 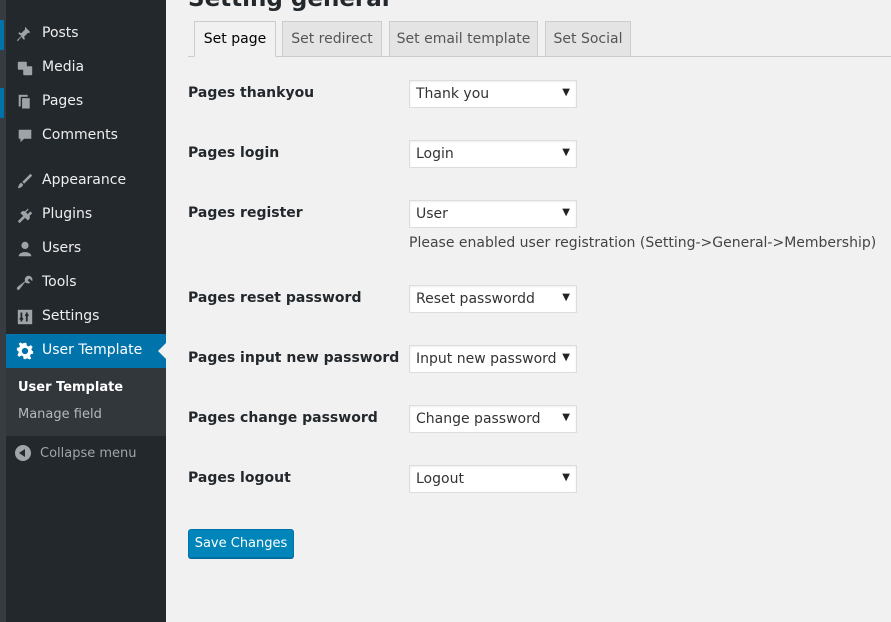 What do you see at coordinates (332, 39) in the screenshot?
I see `tab-set-redirect: Set redirect` at bounding box center [332, 39].